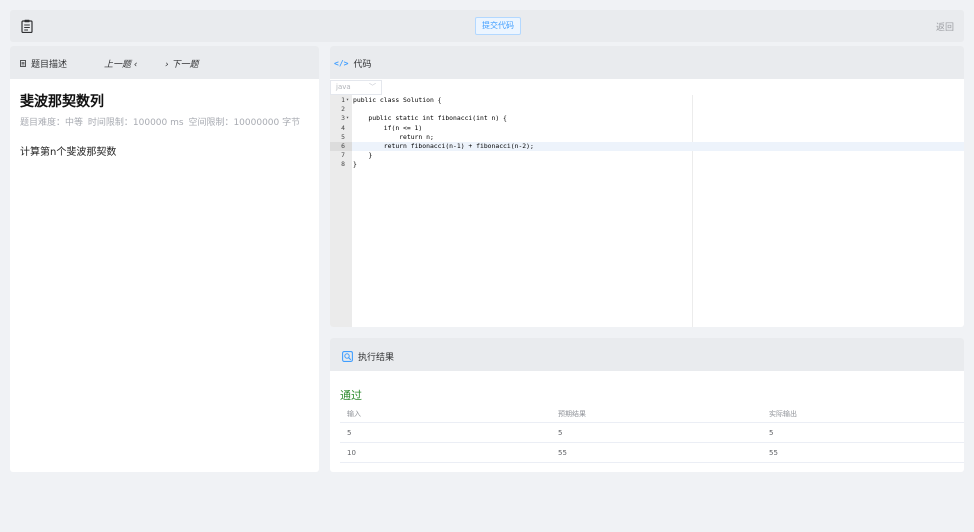  Describe the element at coordinates (647, 118) in the screenshot. I see `code-line: 3 ▾ public static int fibonacci(int n) {` at that location.